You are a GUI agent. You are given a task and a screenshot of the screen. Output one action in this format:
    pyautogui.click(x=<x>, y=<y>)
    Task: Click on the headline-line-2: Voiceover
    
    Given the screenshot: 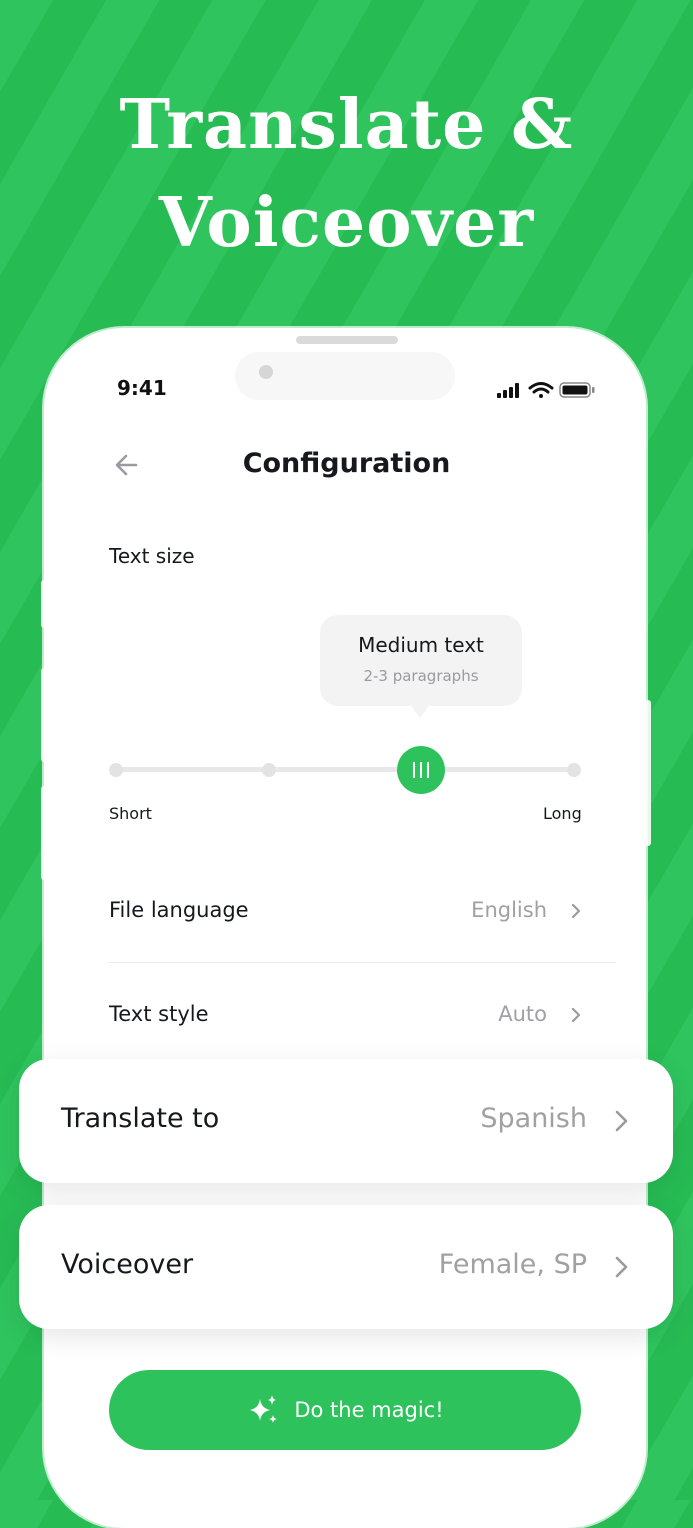 What is the action you would take?
    pyautogui.click(x=346, y=223)
    